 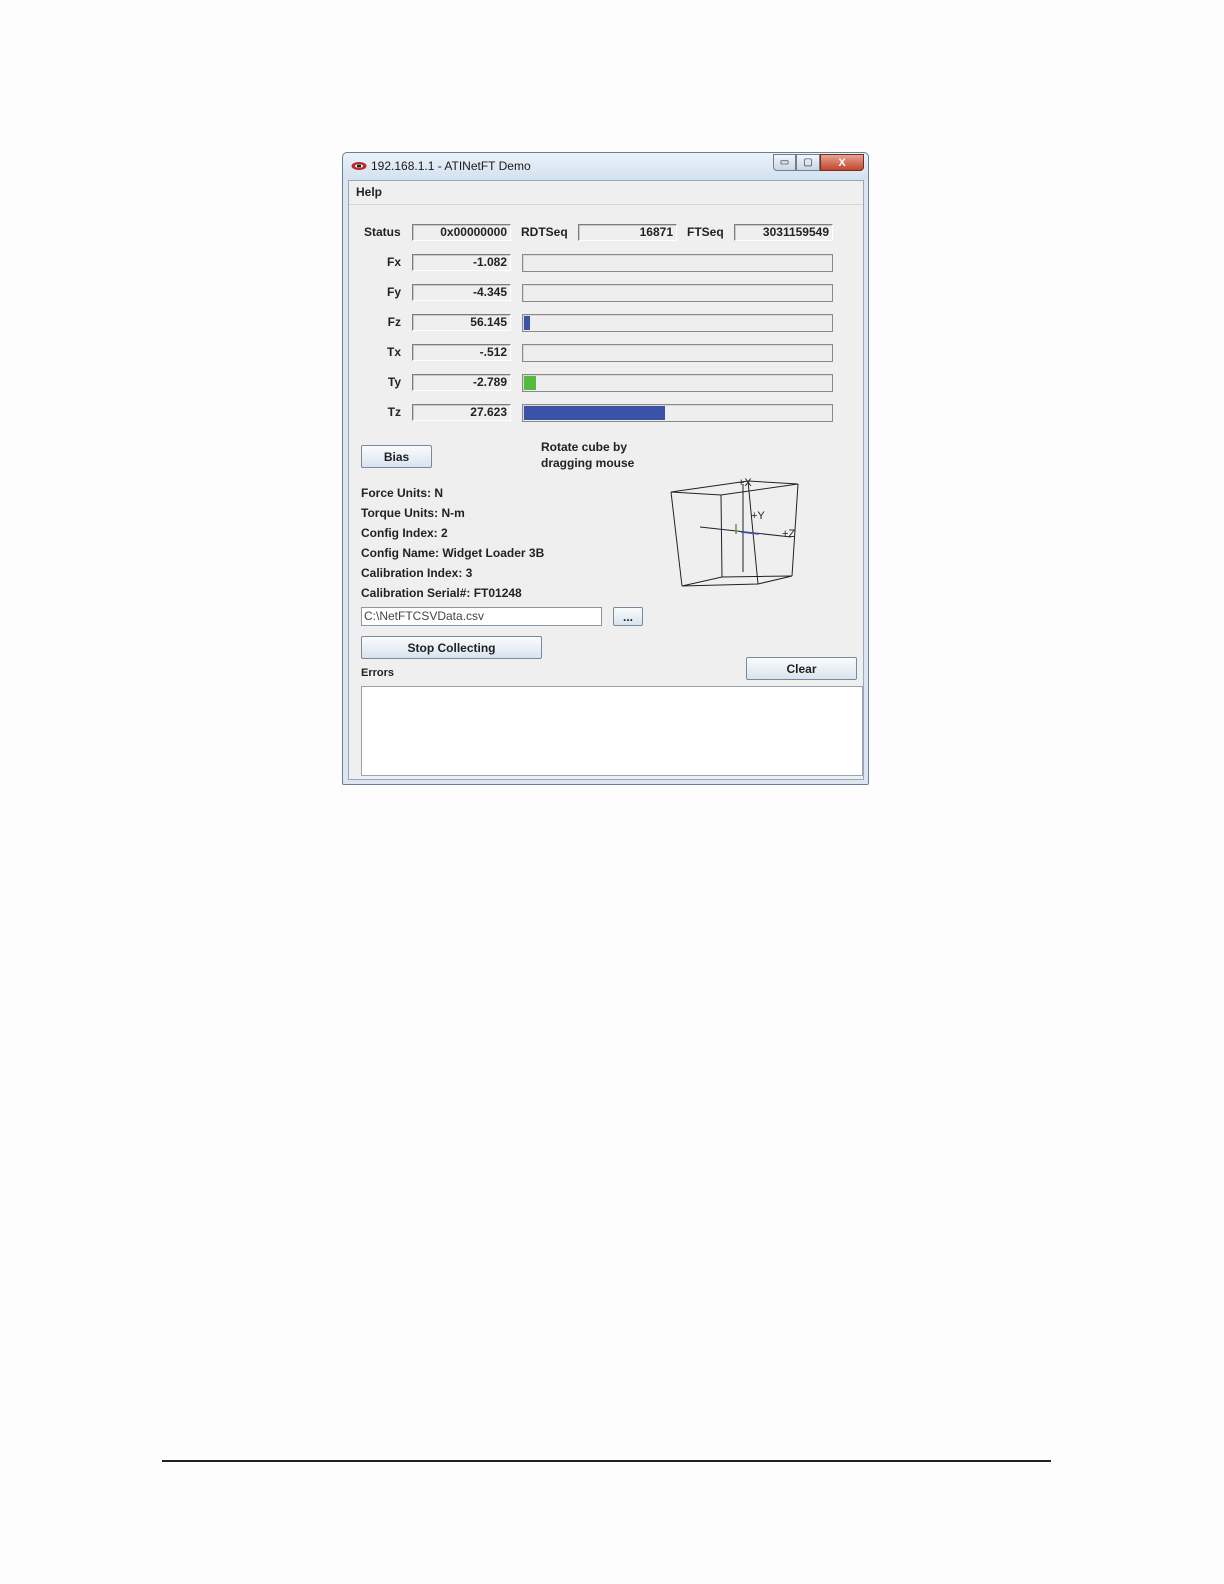 What do you see at coordinates (677, 383) in the screenshot?
I see `ty-bar` at bounding box center [677, 383].